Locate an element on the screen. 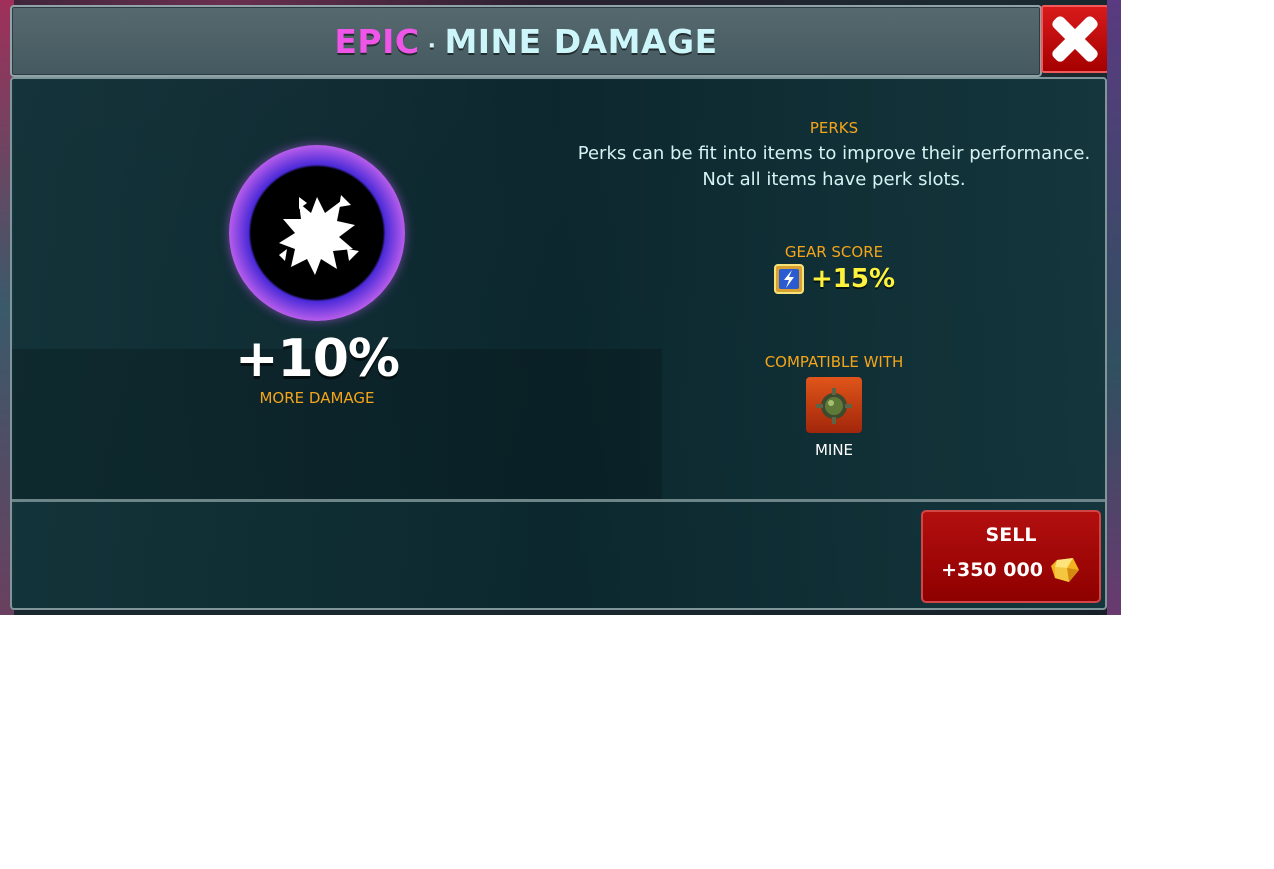 The height and width of the screenshot is (869, 1274). explosion-icon is located at coordinates (319, 235).